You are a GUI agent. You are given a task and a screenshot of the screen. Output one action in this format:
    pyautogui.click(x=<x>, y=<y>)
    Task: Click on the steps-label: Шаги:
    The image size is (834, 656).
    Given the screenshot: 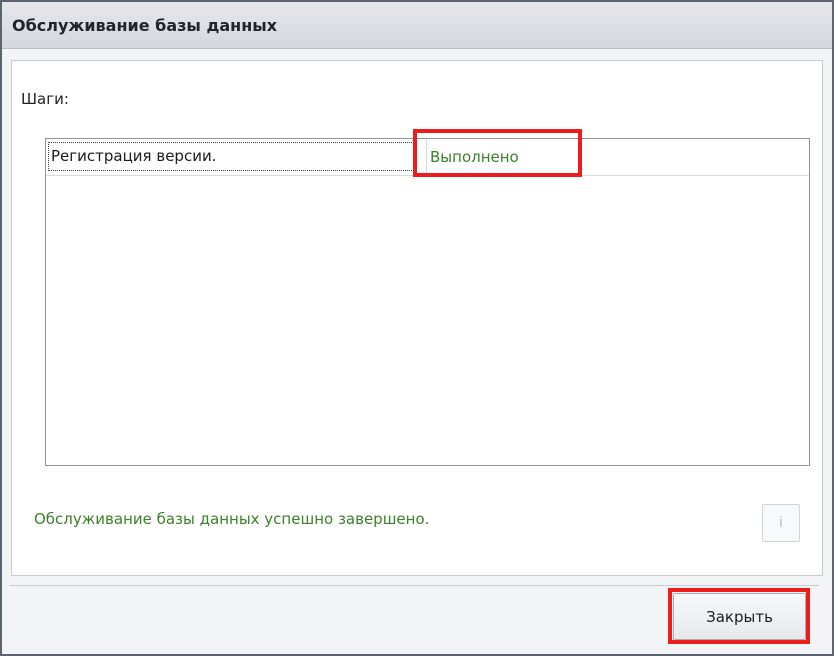 What is the action you would take?
    pyautogui.click(x=45, y=99)
    